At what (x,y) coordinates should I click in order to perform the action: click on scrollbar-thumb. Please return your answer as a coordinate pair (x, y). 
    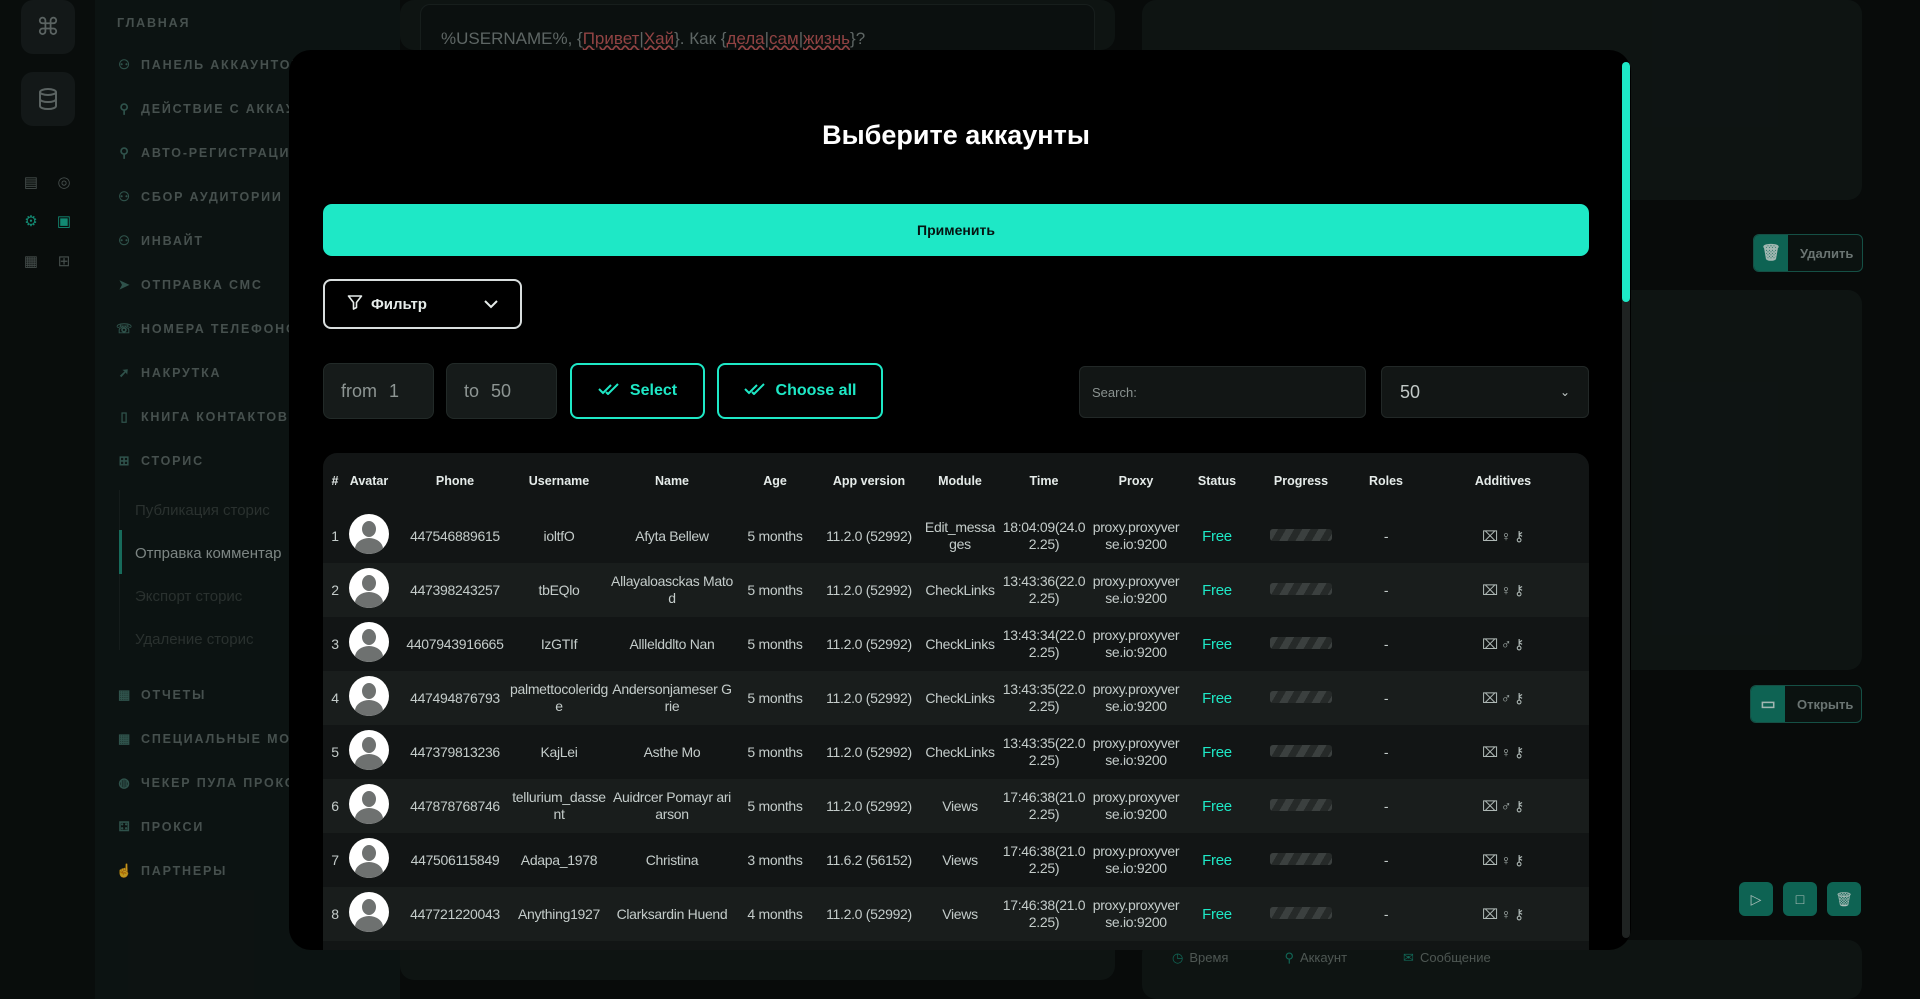
    Looking at the image, I should click on (1626, 182).